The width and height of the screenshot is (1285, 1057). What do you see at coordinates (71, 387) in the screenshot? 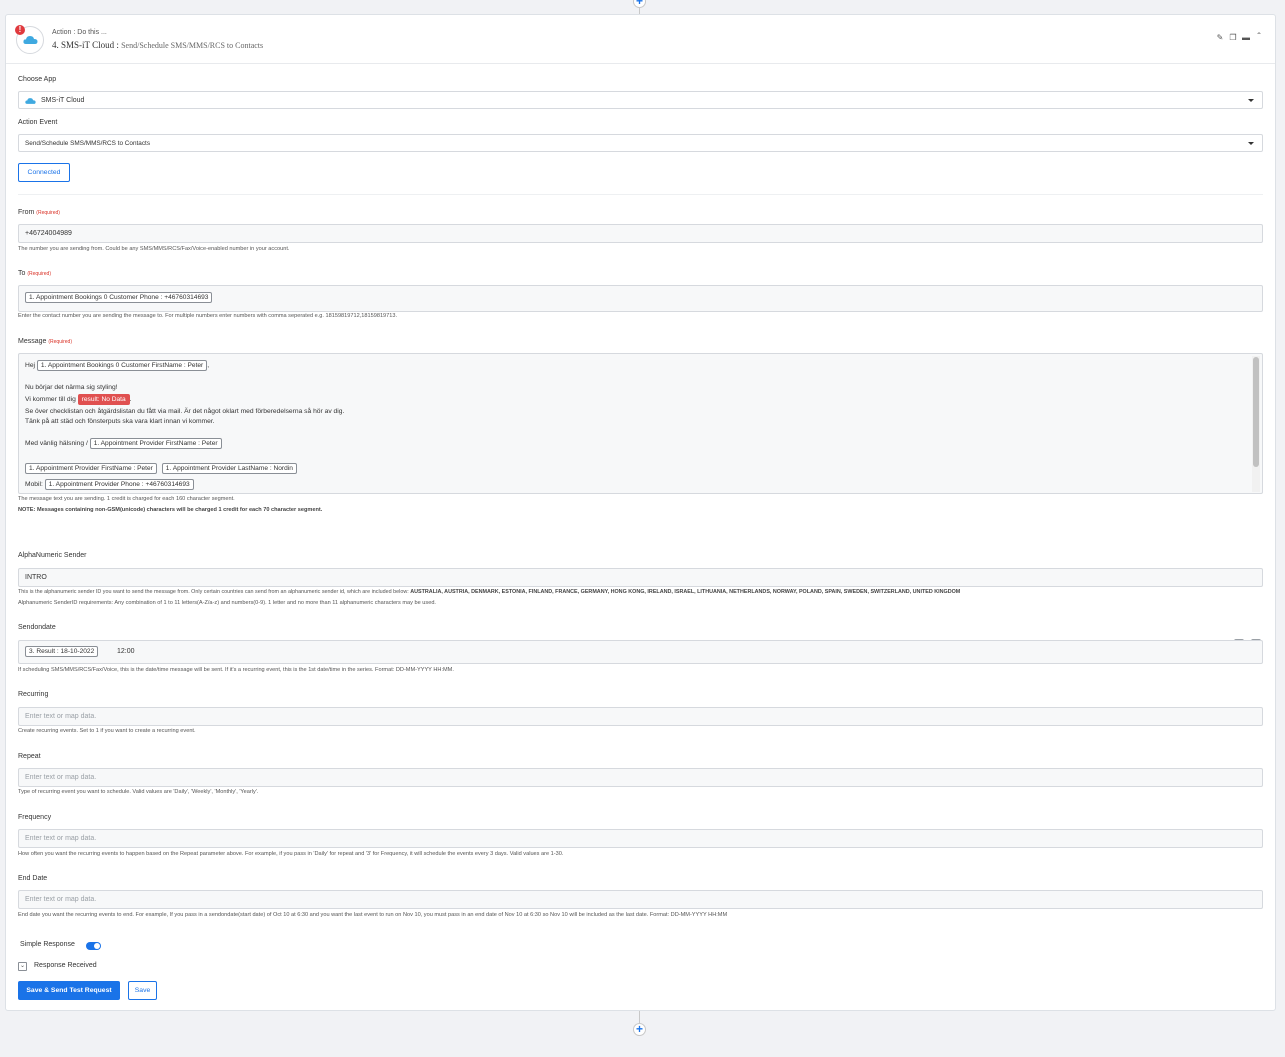
I see `message-line-styling: Nu börjar det närma sig styling!` at bounding box center [71, 387].